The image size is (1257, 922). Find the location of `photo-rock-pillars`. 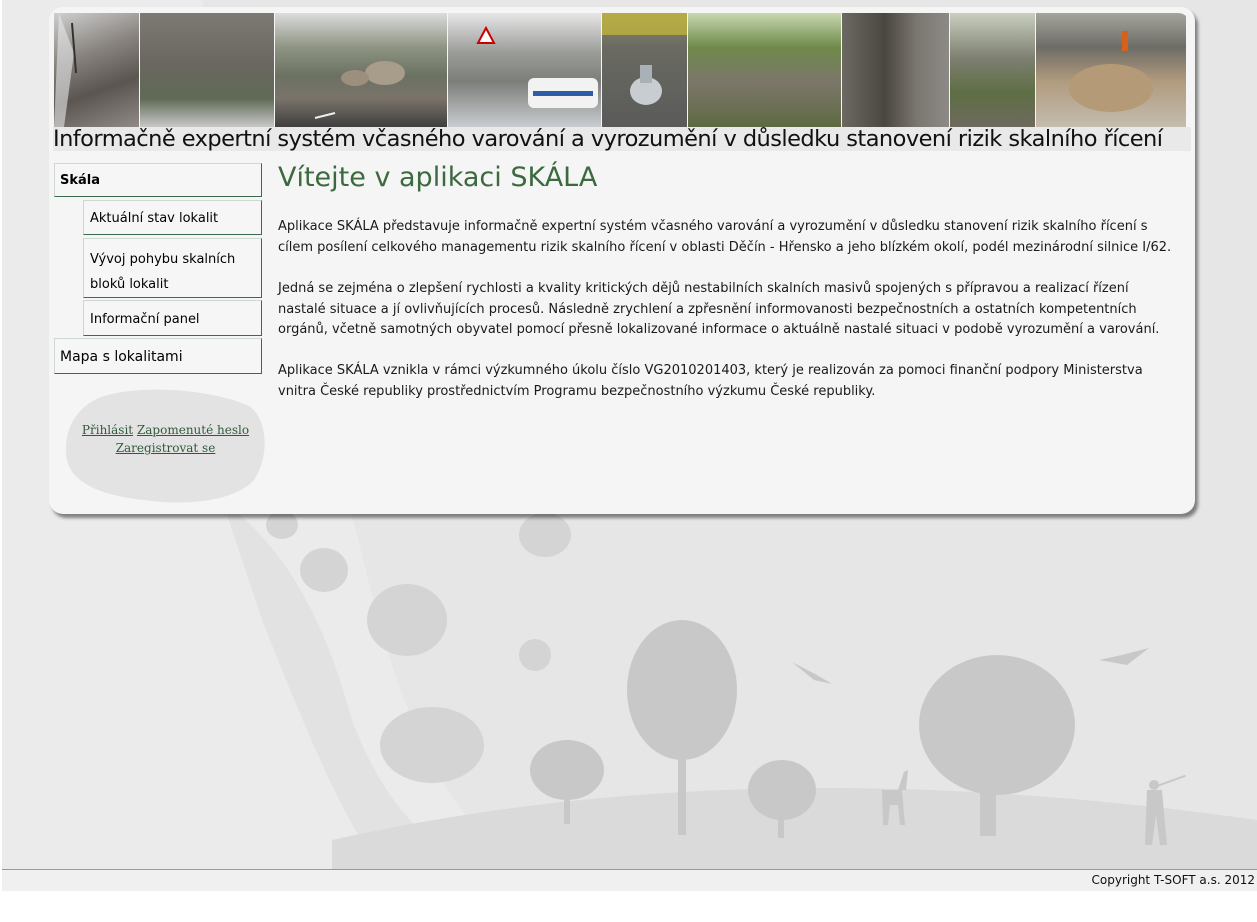

photo-rock-pillars is located at coordinates (992, 70).